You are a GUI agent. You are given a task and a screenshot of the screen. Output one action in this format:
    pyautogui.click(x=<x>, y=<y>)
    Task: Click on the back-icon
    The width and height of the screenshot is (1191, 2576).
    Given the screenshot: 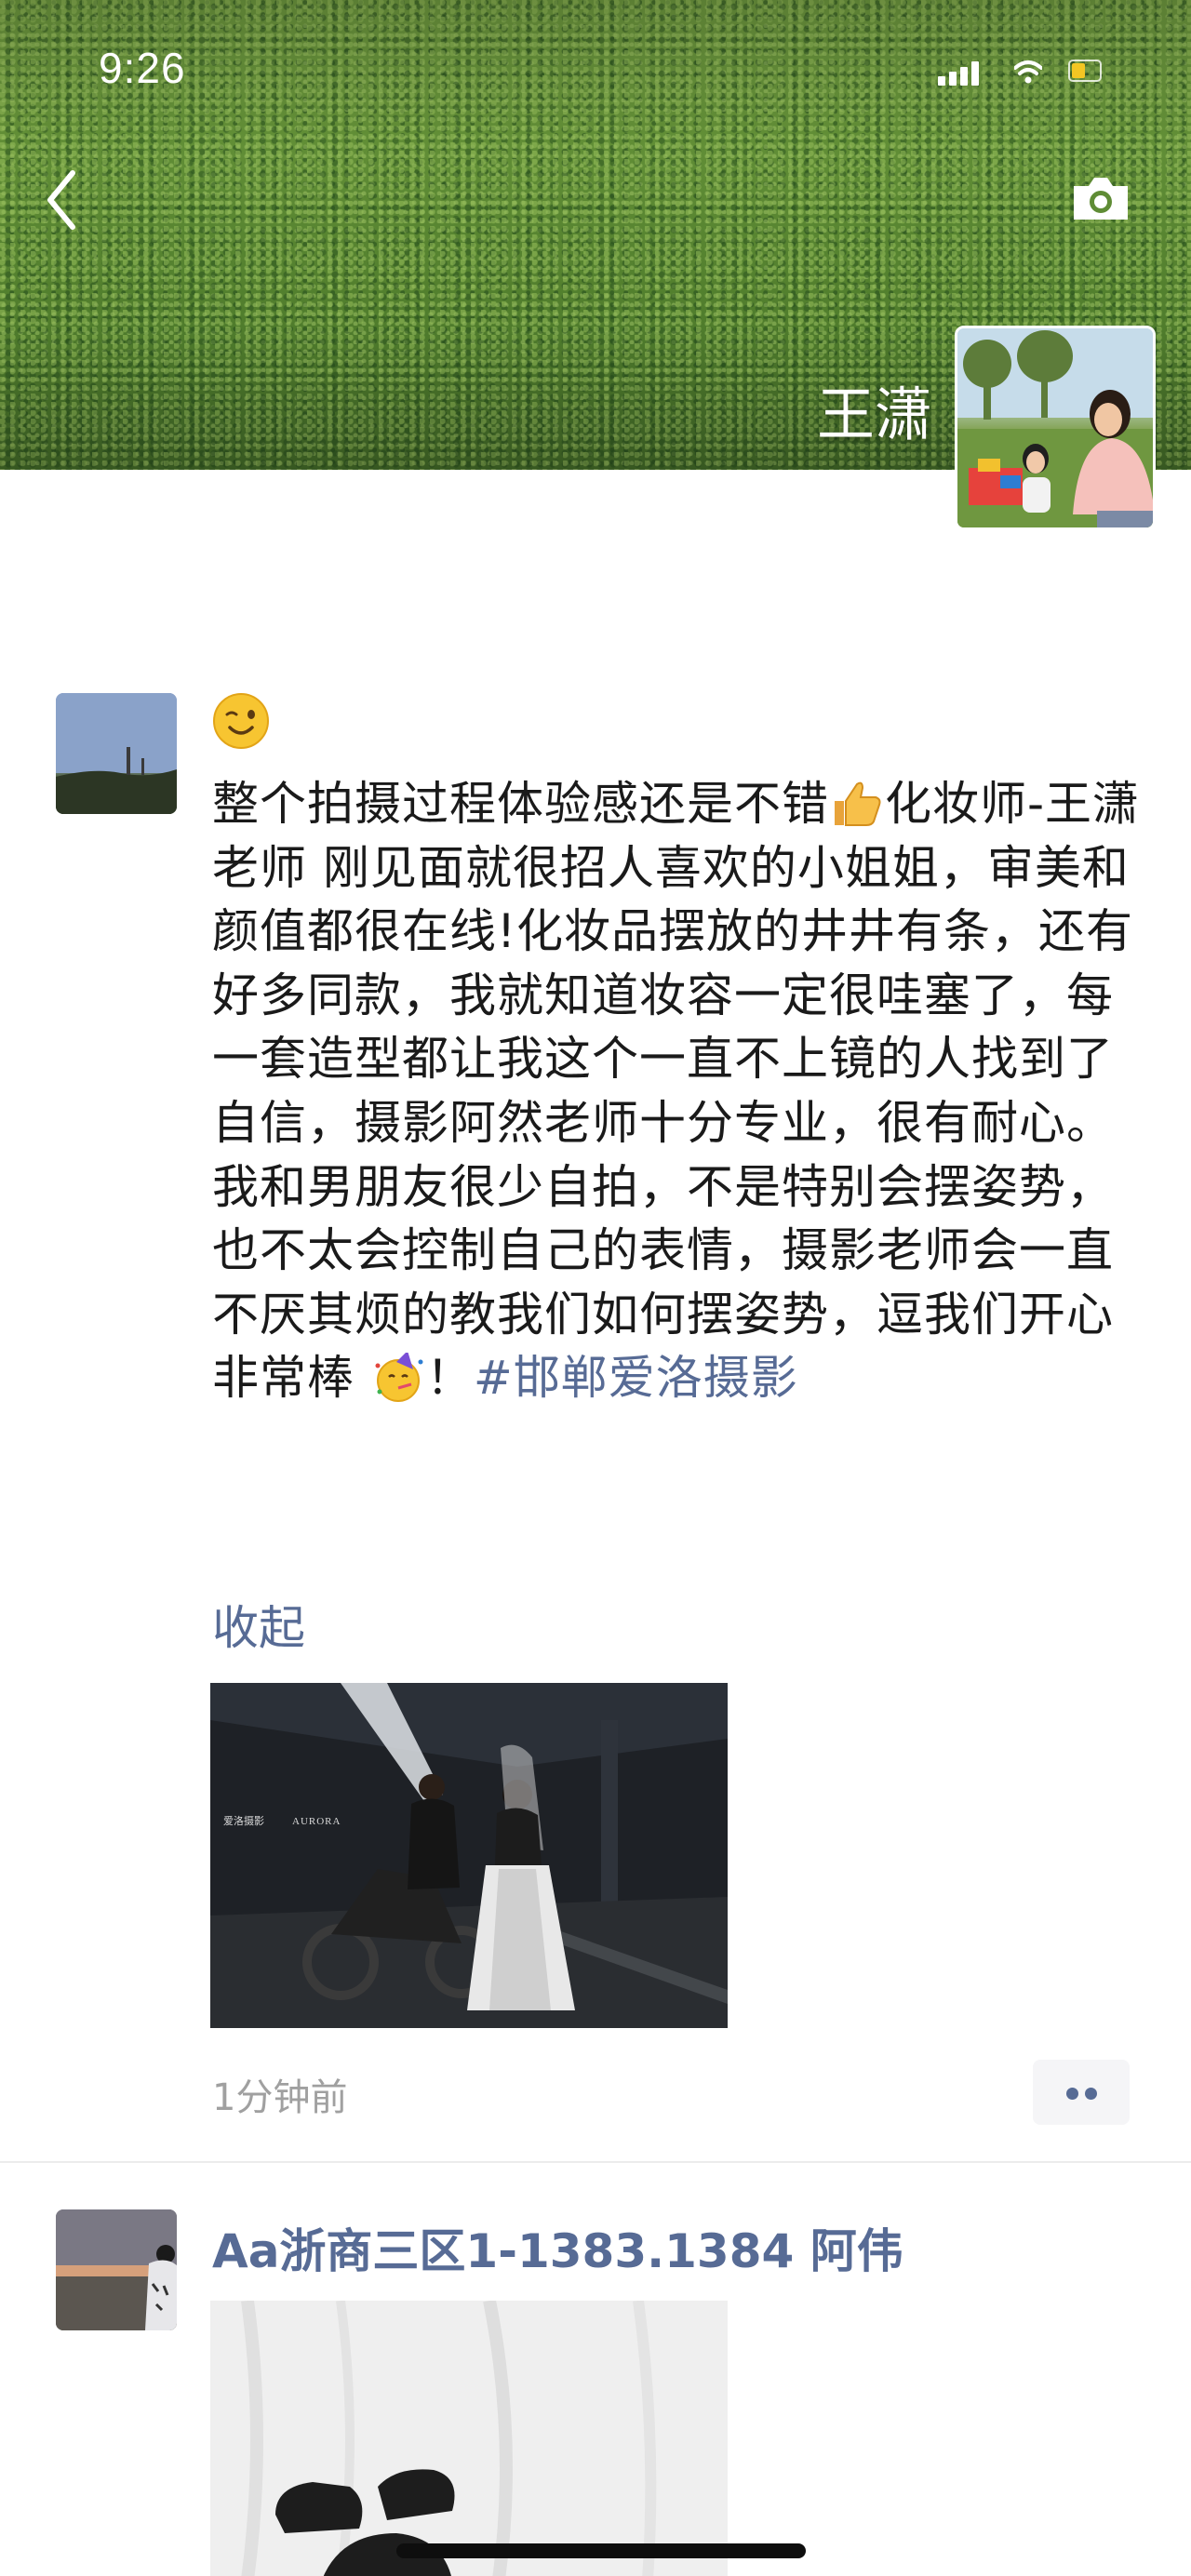 What is the action you would take?
    pyautogui.click(x=61, y=200)
    